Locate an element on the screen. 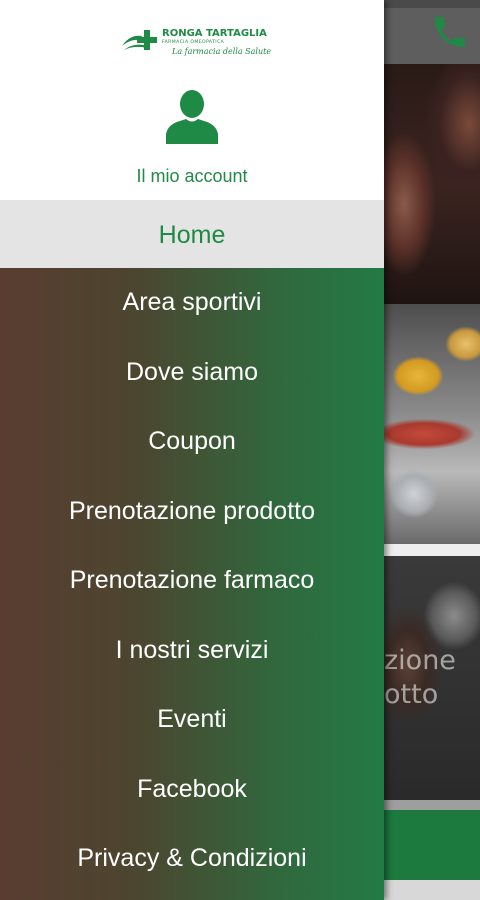 The width and height of the screenshot is (480, 900). pharmacy-cross-icon is located at coordinates (139, 40).